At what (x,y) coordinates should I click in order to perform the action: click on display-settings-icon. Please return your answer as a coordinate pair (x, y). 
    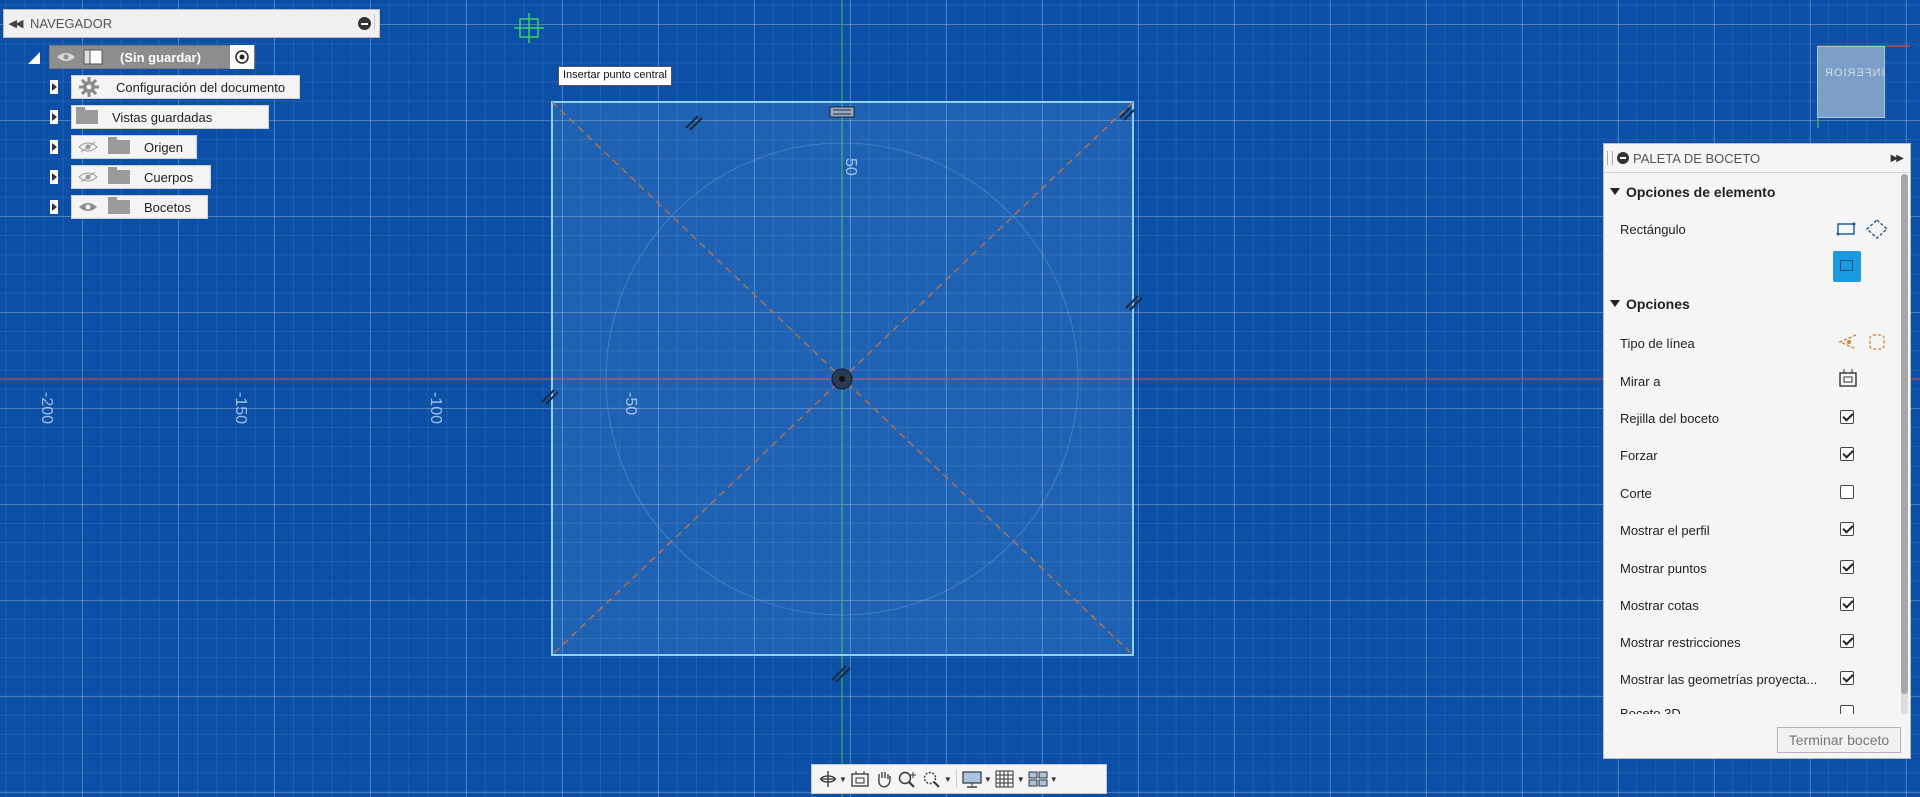
    Looking at the image, I should click on (972, 779).